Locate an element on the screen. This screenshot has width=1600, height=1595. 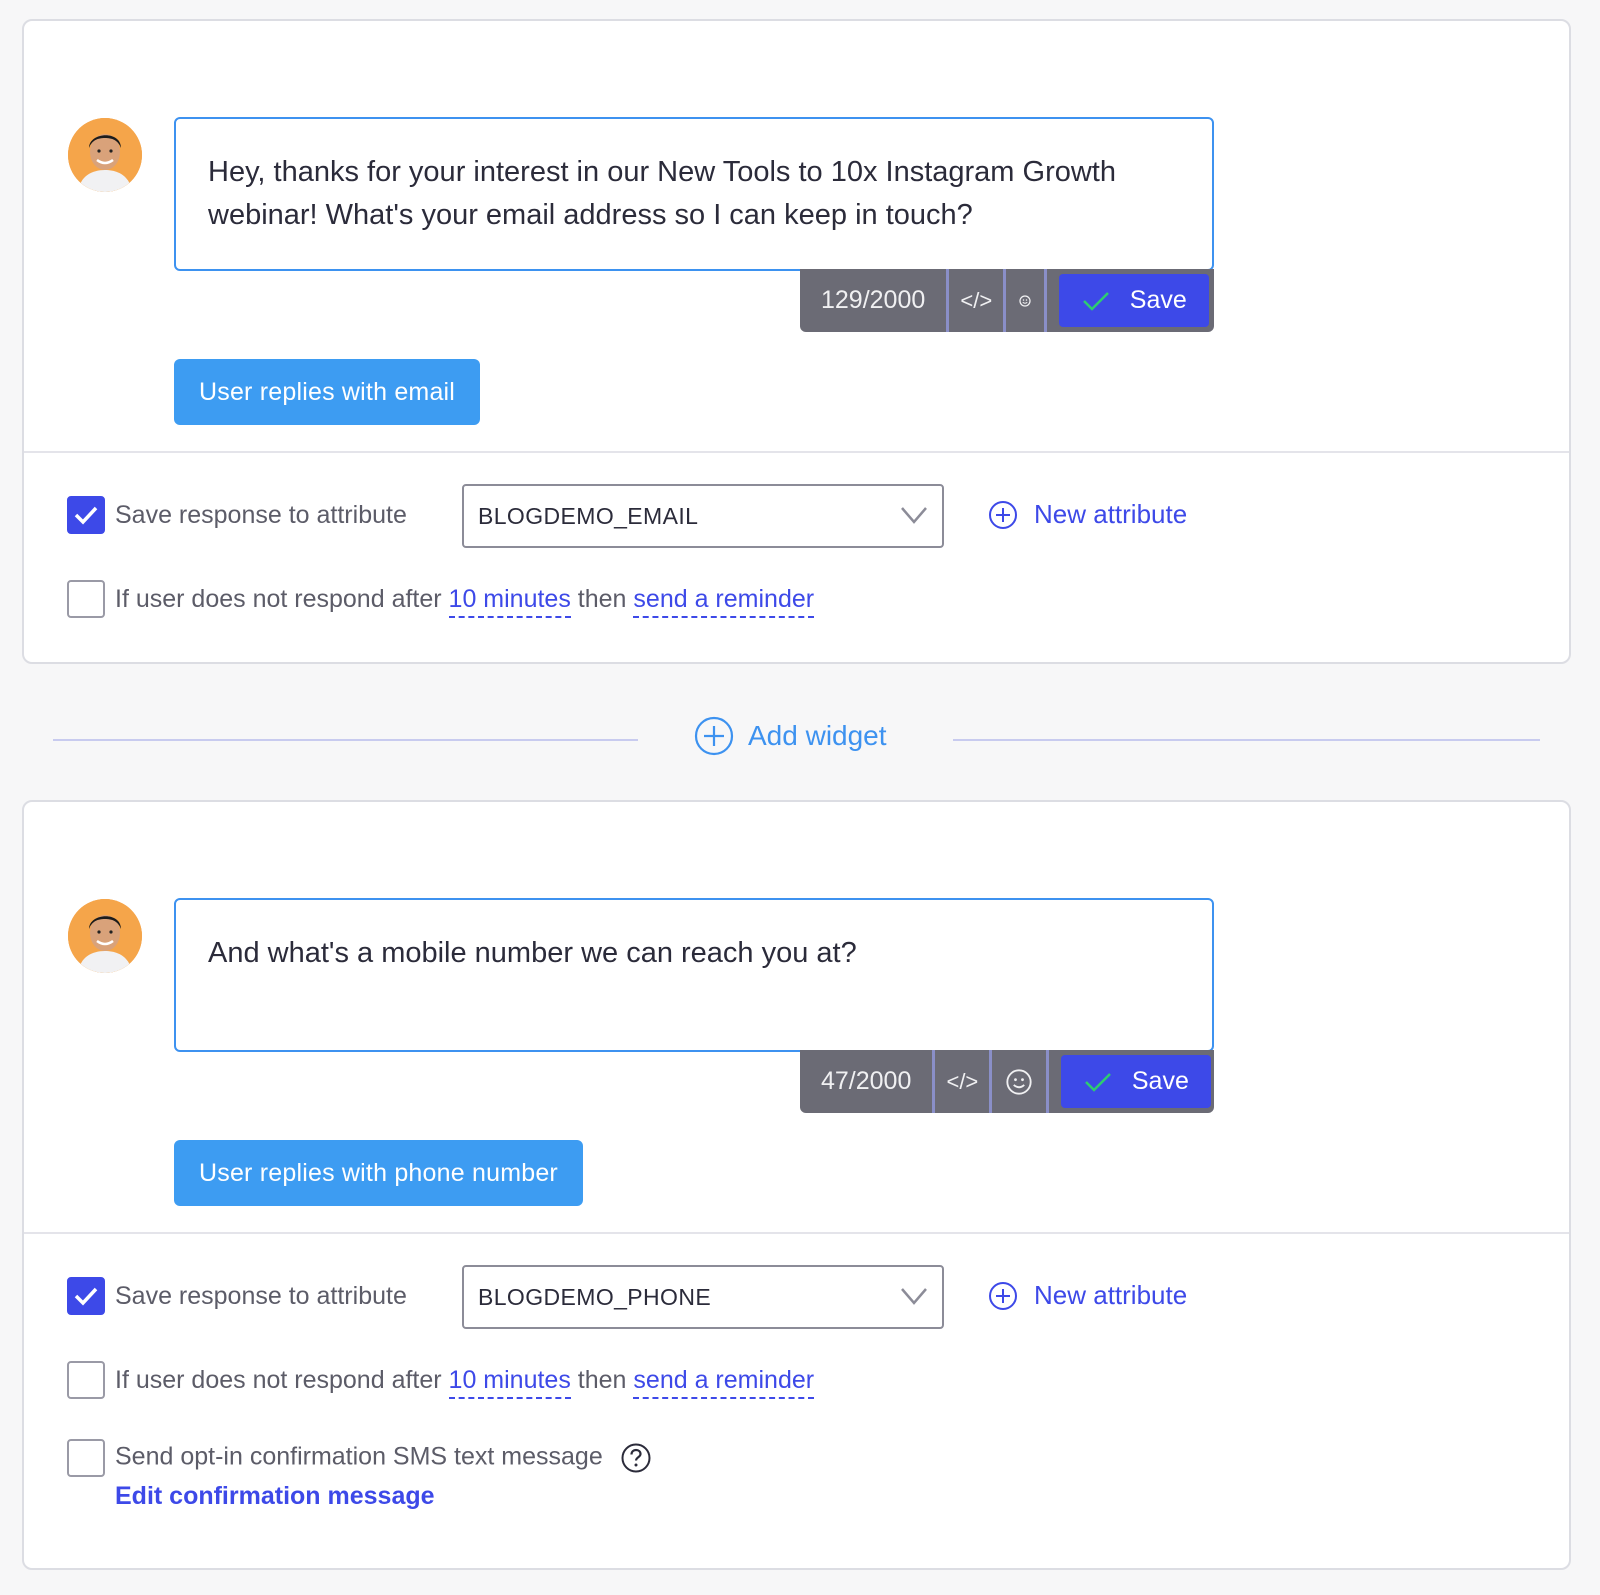
message-toolbar: 47/2000 </> Save is located at coordinates (1007, 1081).